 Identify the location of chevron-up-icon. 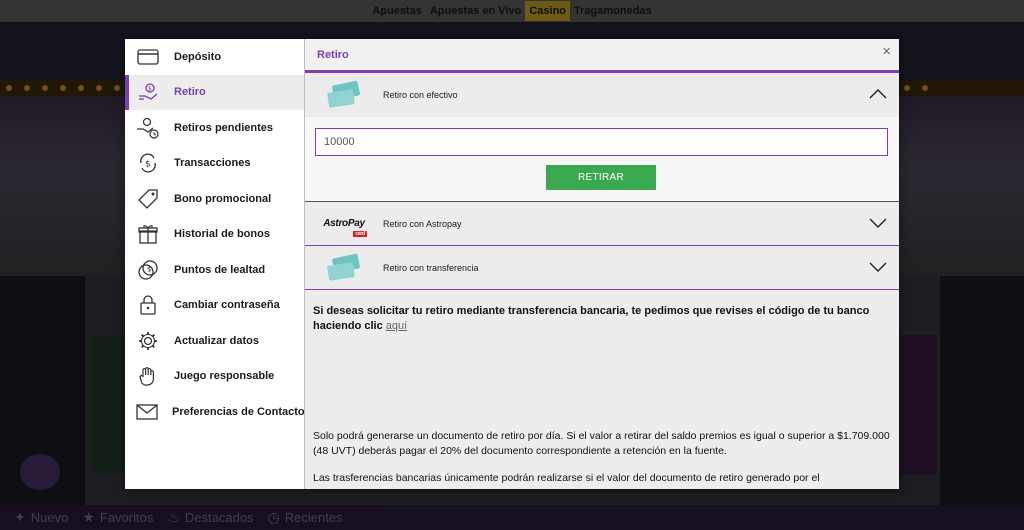
(878, 94).